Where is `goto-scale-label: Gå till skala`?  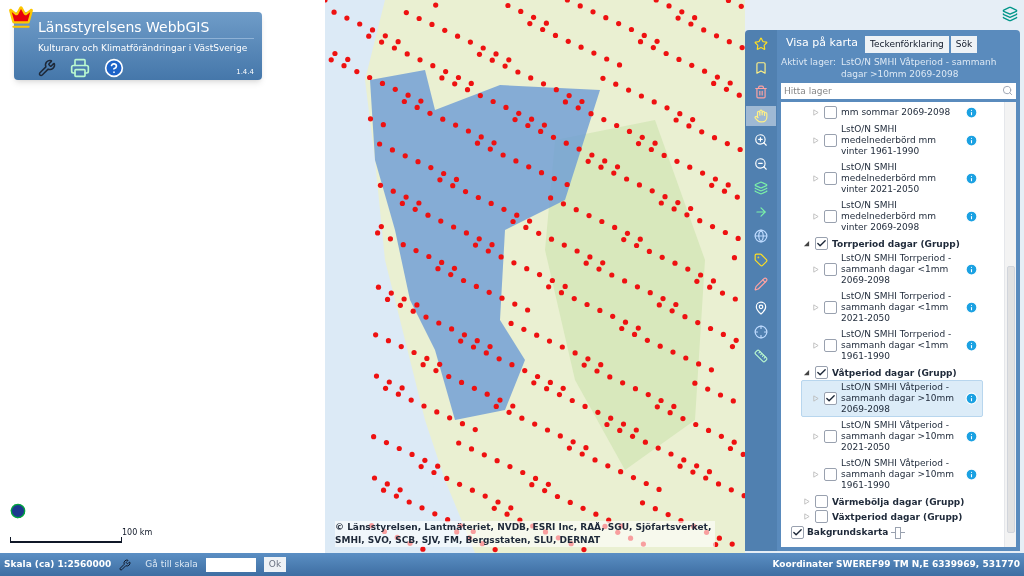 goto-scale-label: Gå till skala is located at coordinates (171, 564).